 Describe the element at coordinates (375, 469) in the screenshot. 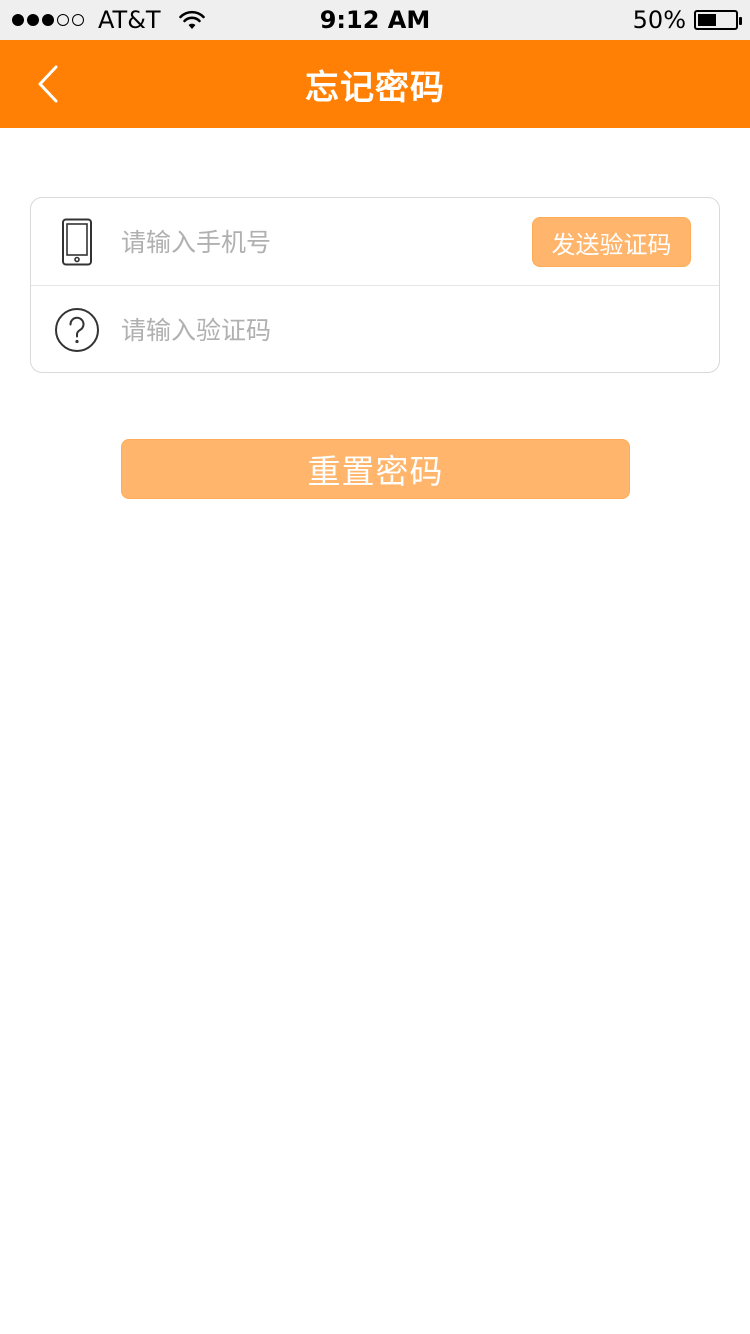

I see `reset-password-button: 重置密码` at that location.